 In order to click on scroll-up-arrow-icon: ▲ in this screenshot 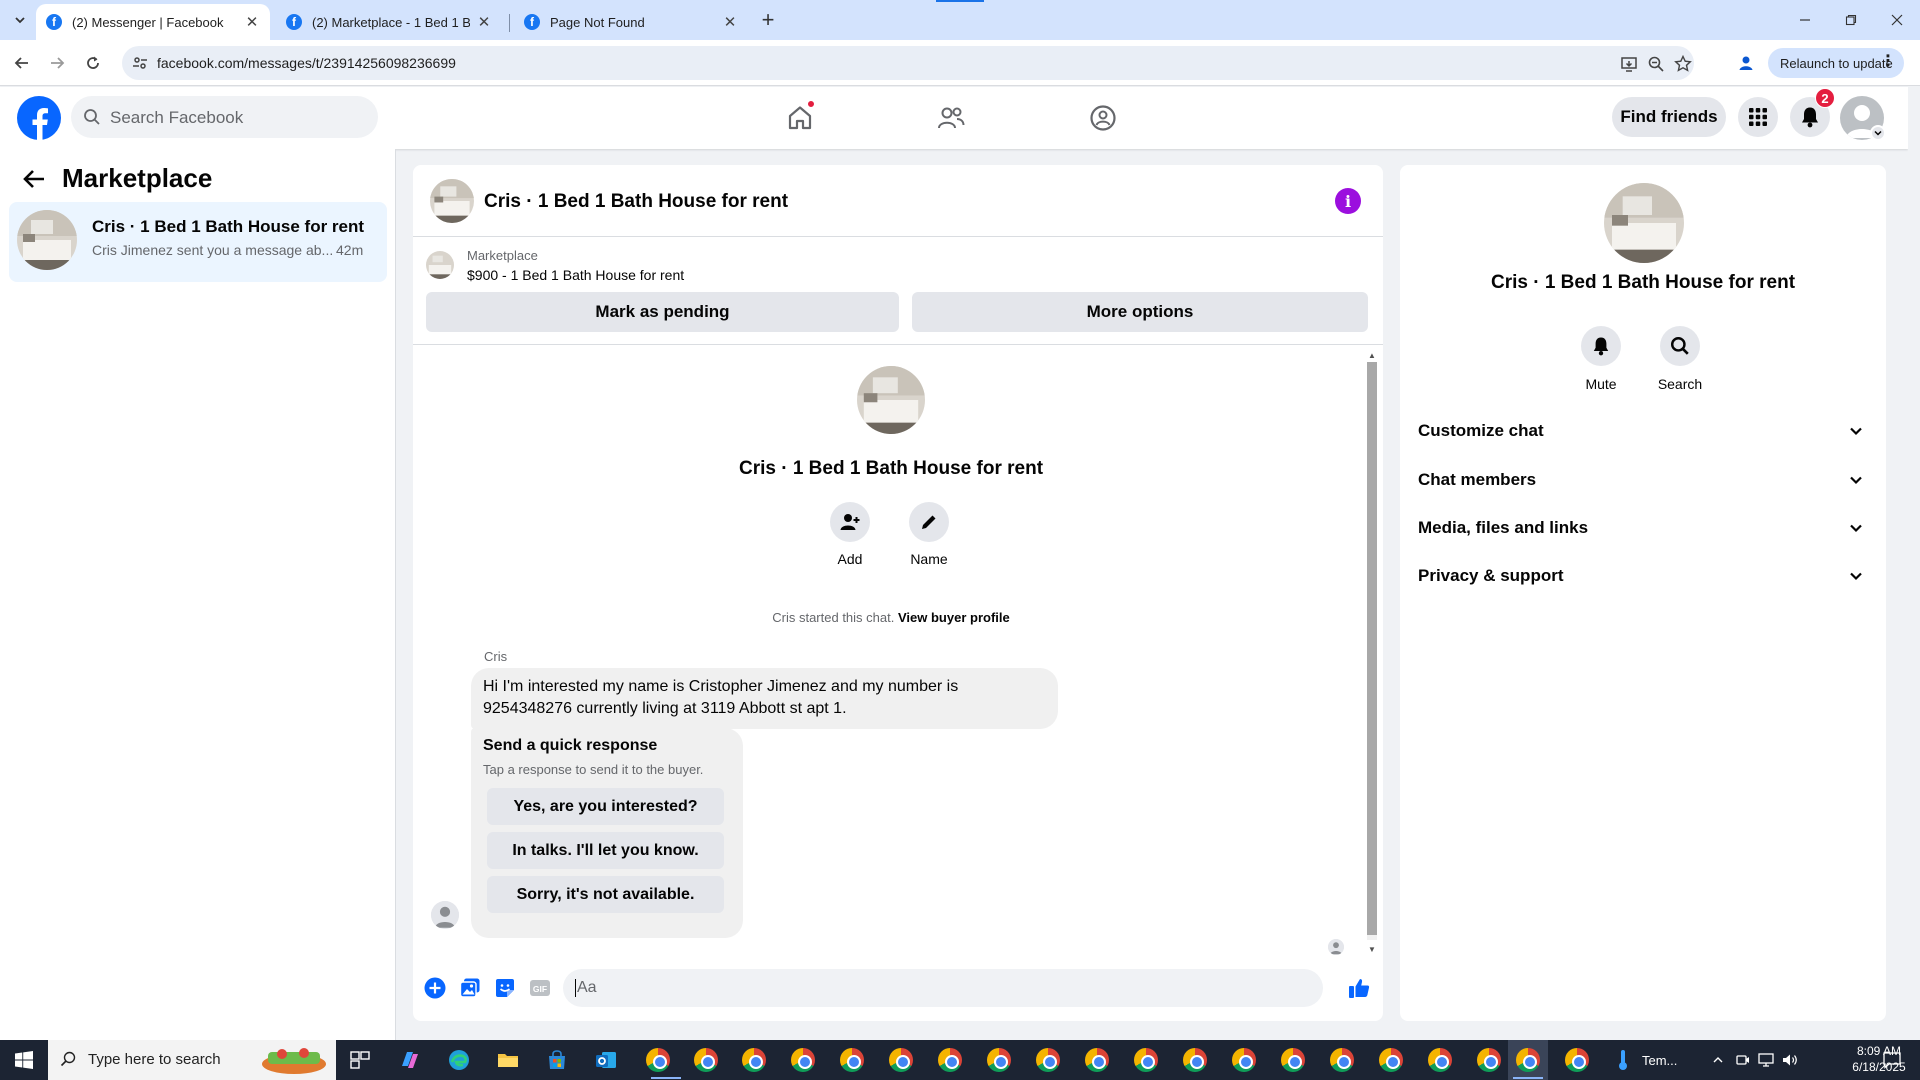, I will do `click(1372, 355)`.